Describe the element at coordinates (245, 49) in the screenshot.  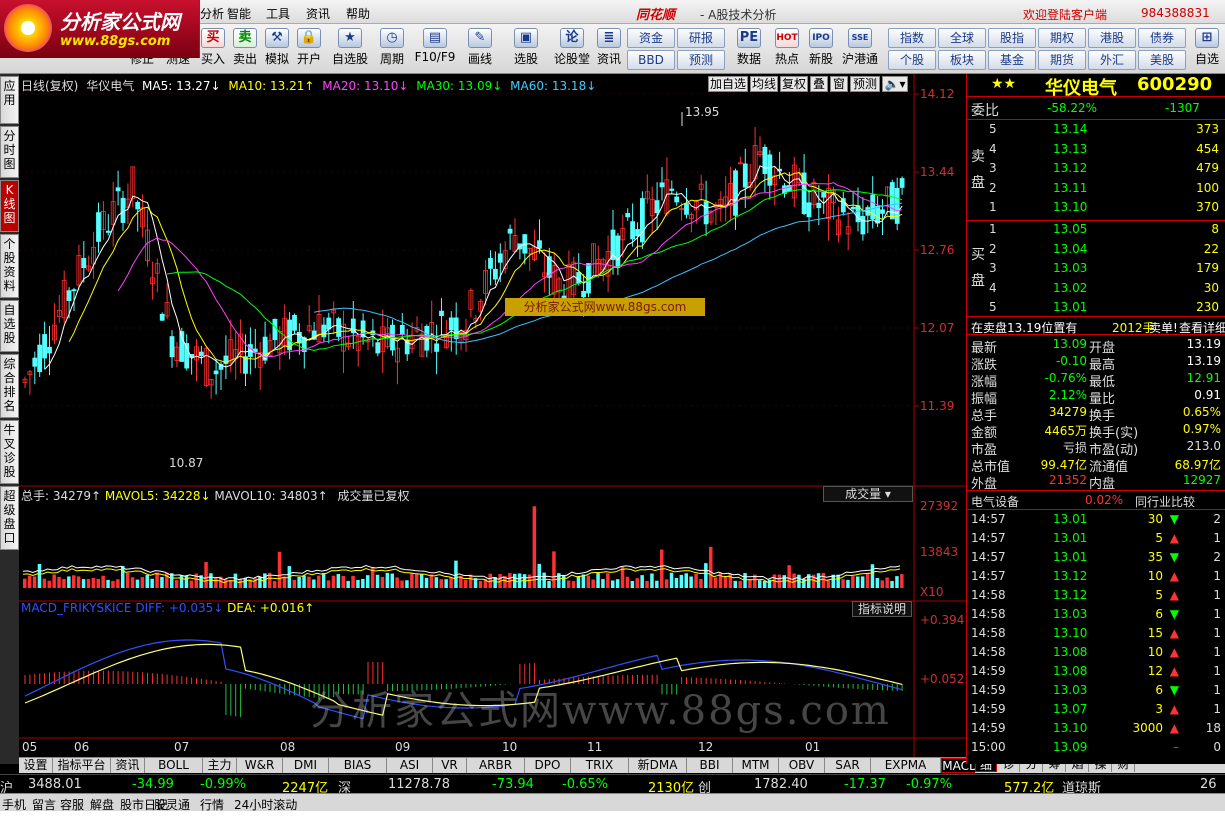
I see `sell-button: 卖卖出` at that location.